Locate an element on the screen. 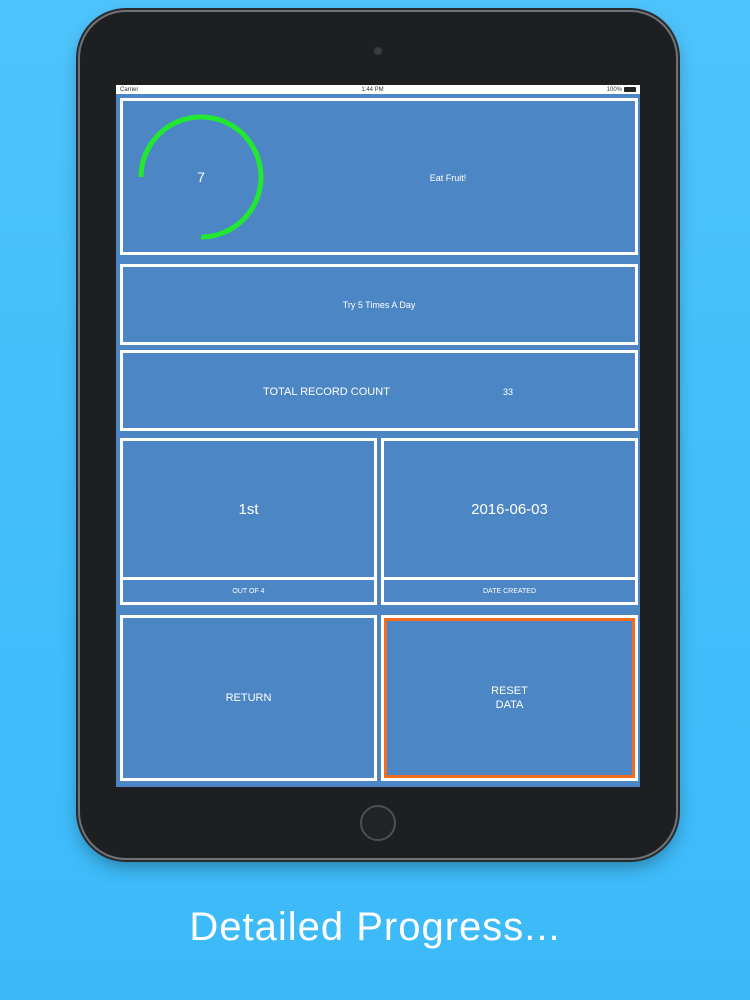 This screenshot has height=1000, width=750. date-panel: 2016-06-03 is located at coordinates (509, 509).